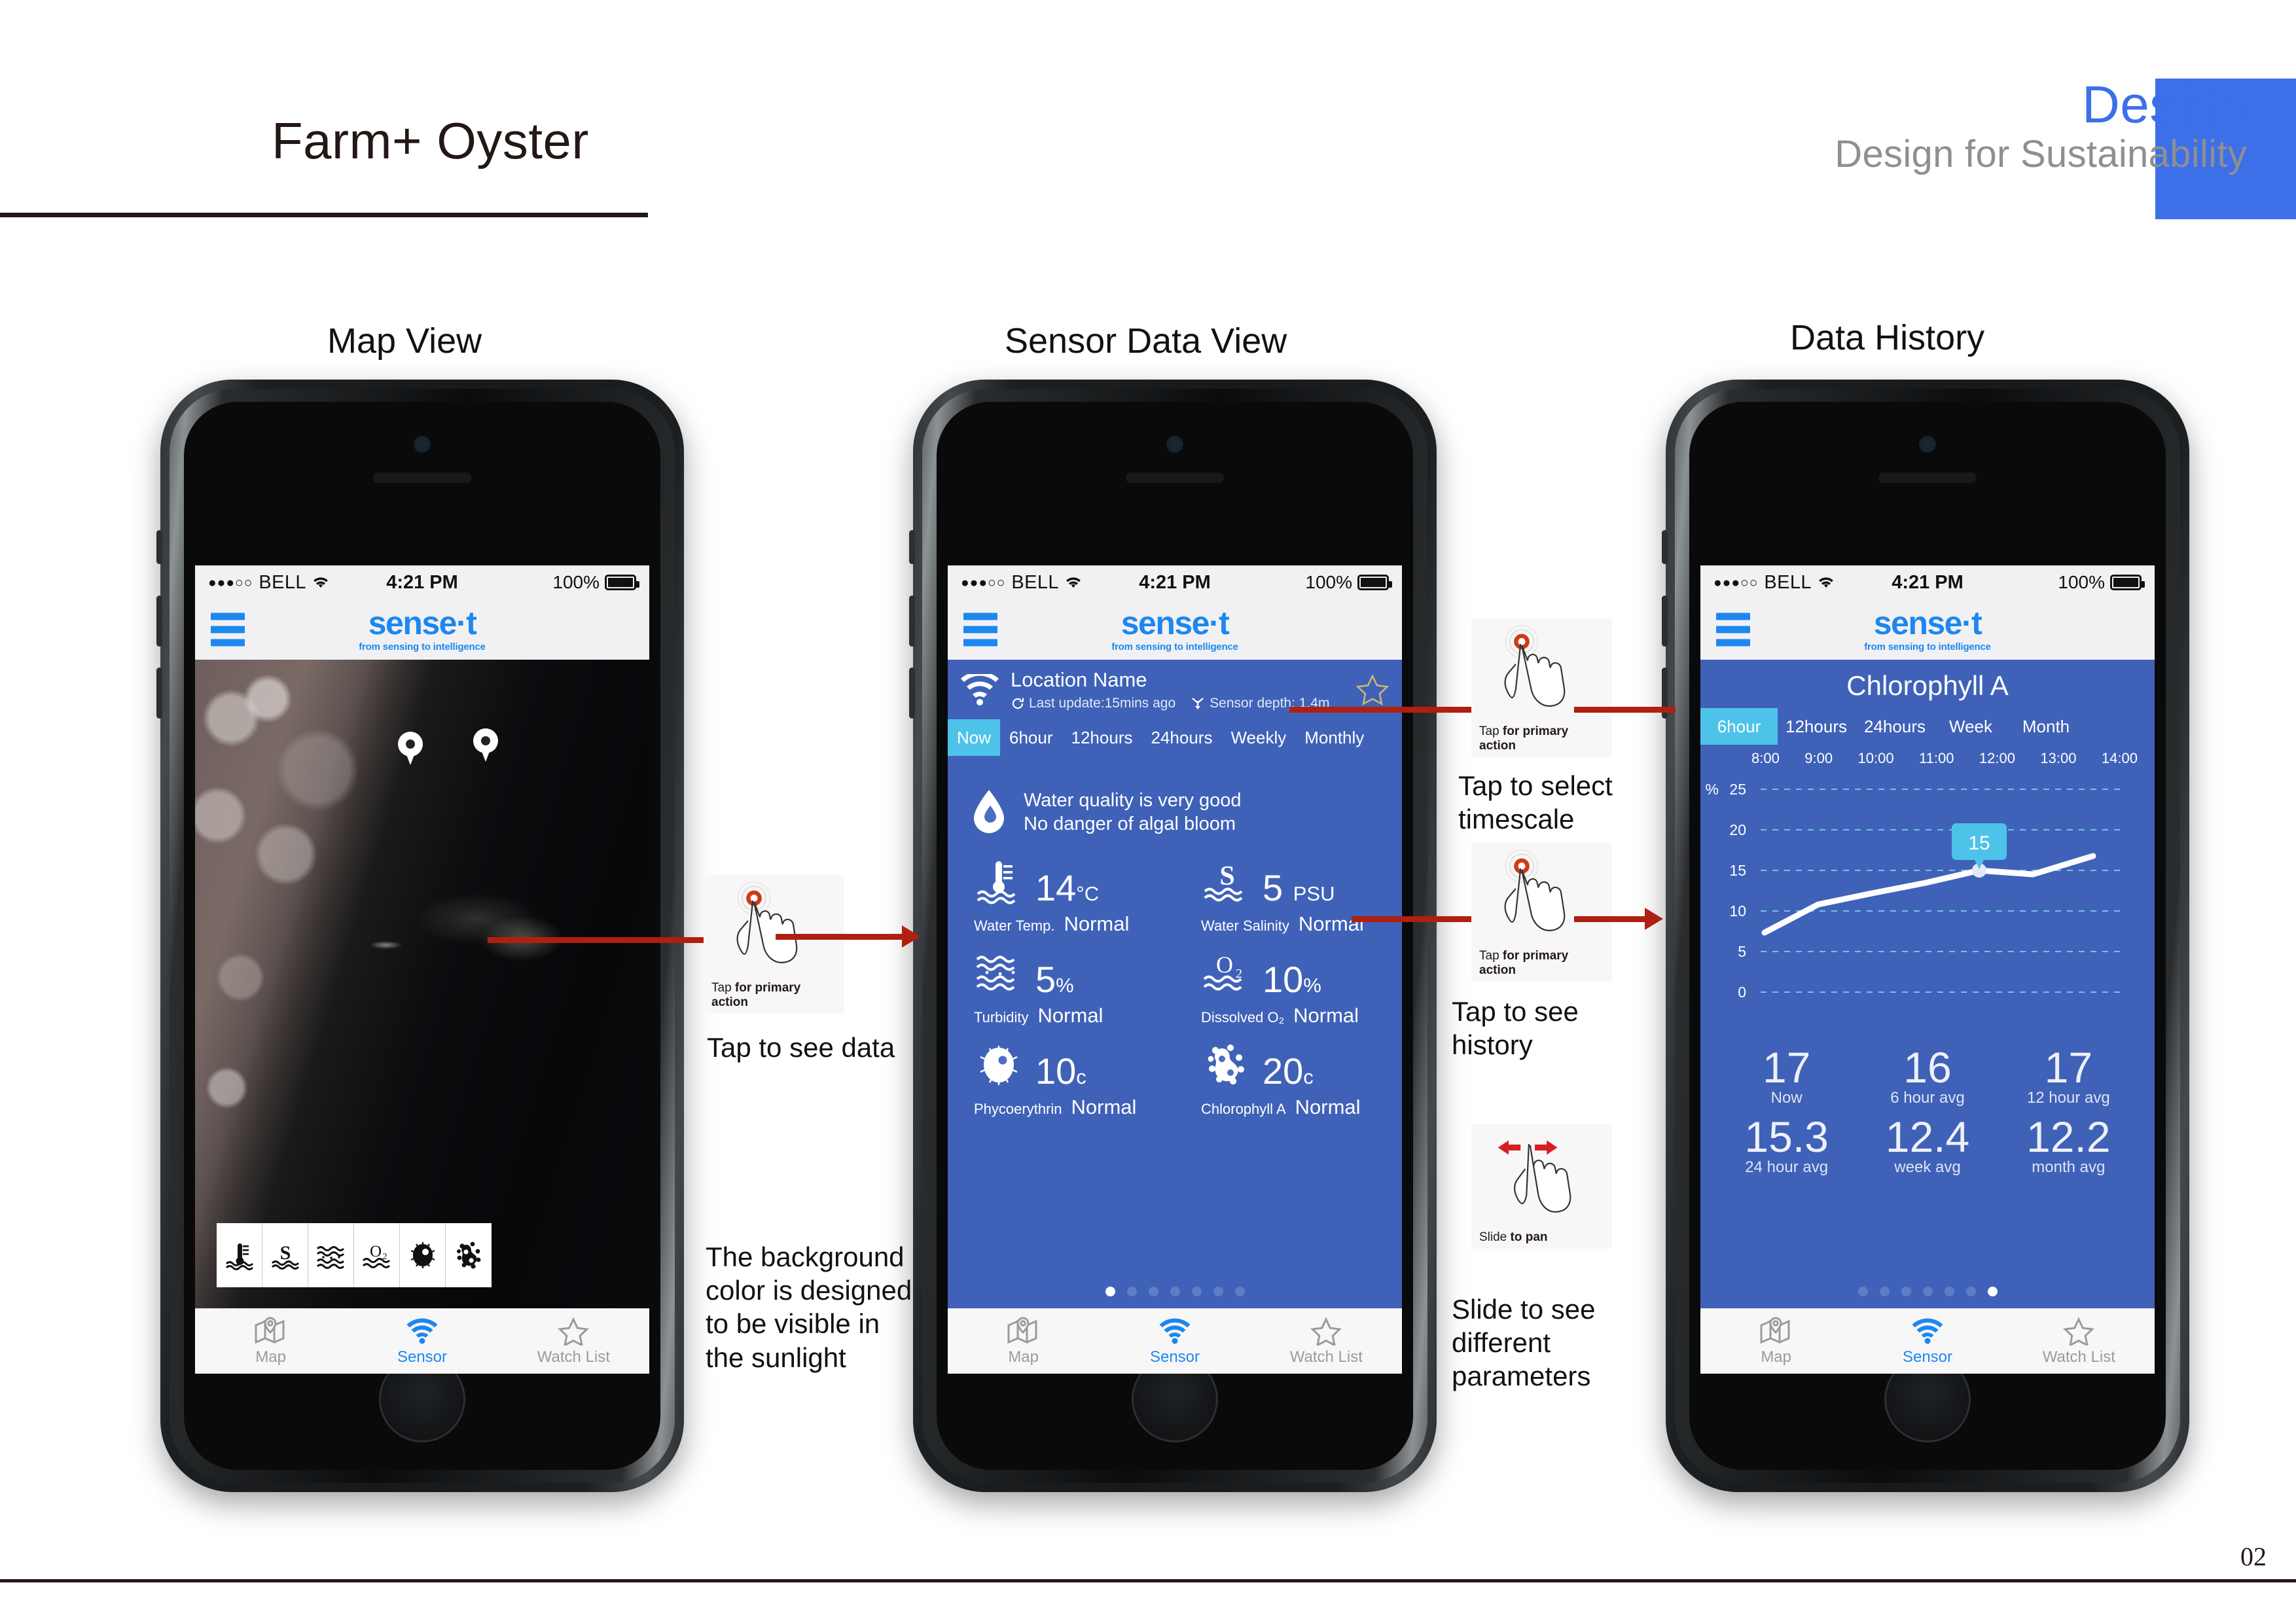 This screenshot has width=2296, height=1623. What do you see at coordinates (1288, 1080) in the screenshot?
I see `reading-chlorophyll-a: 20c Chlorophyll A Normal` at bounding box center [1288, 1080].